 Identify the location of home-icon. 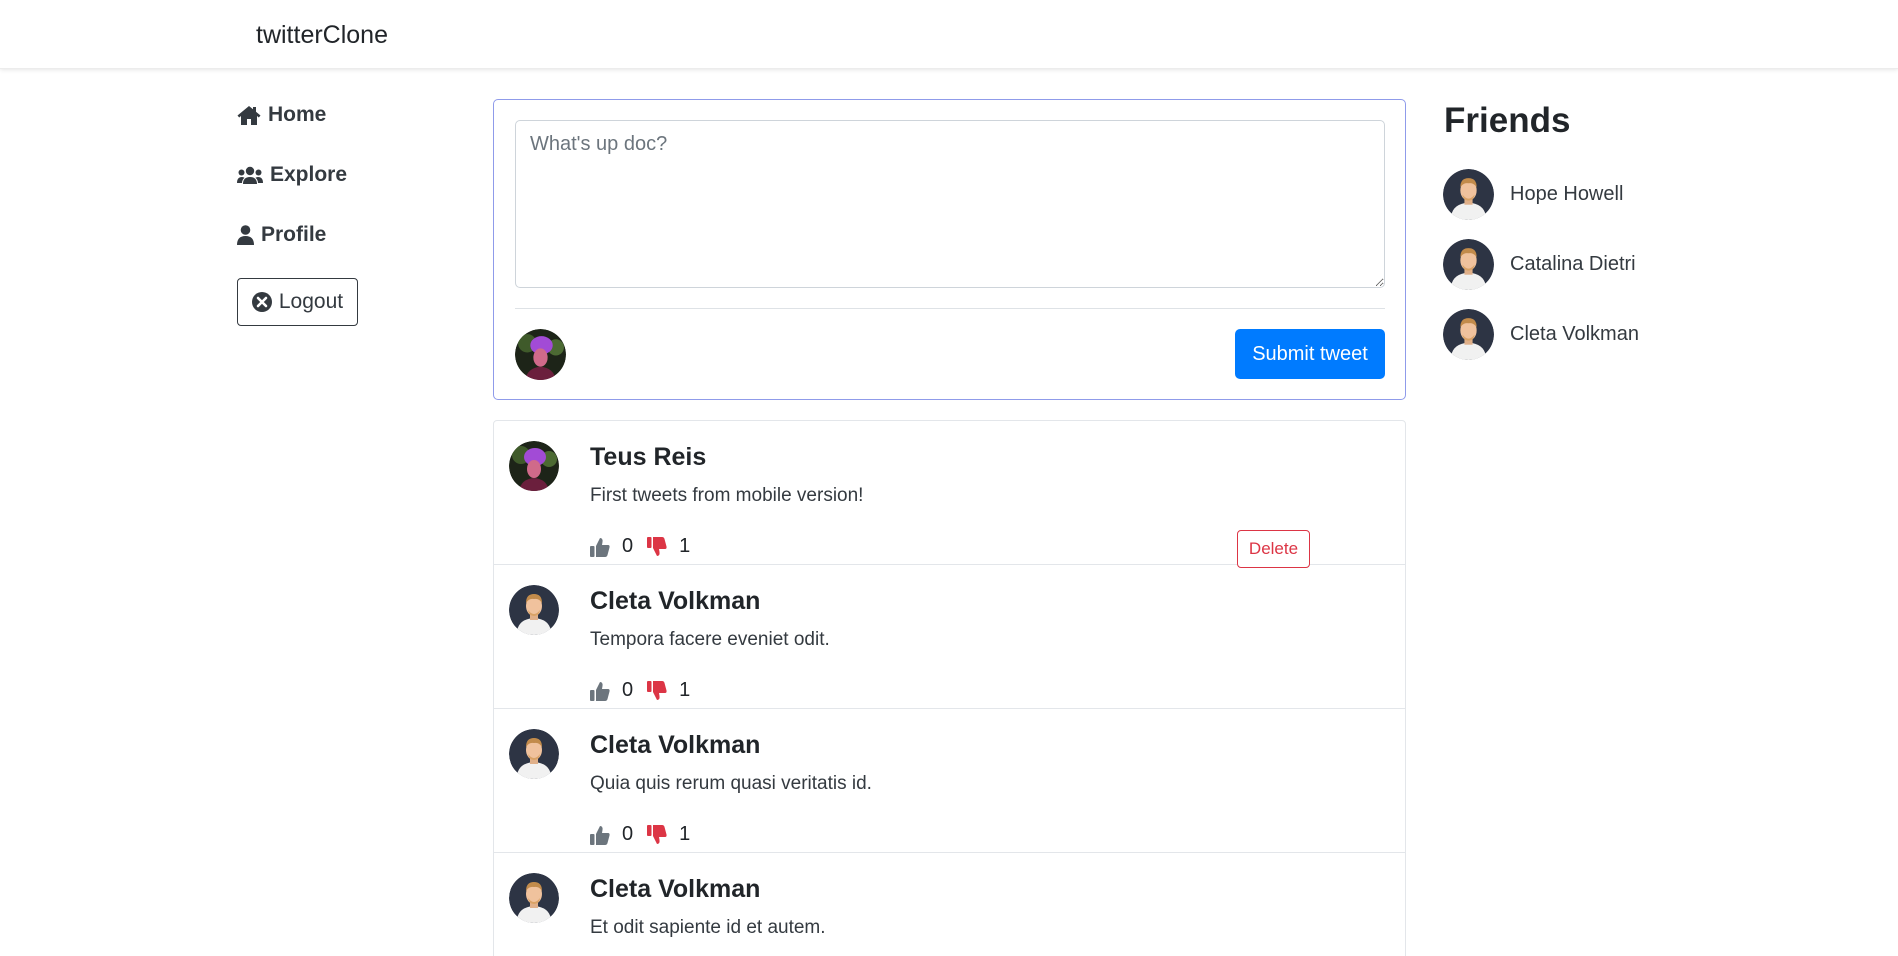
(249, 115).